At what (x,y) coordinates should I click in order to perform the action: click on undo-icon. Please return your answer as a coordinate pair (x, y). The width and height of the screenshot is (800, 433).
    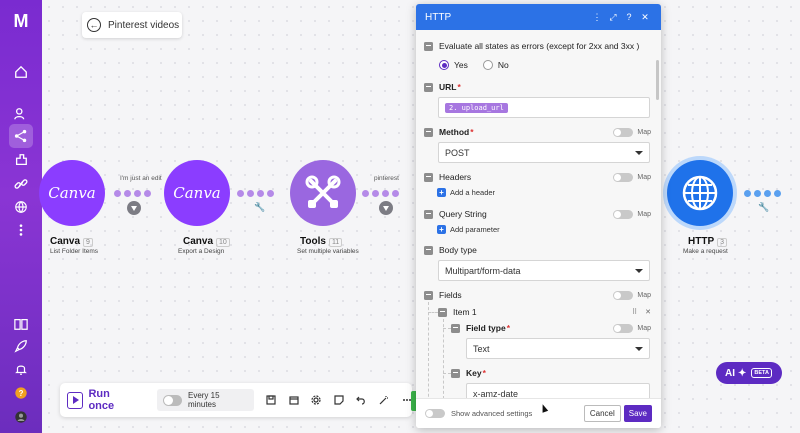
    Looking at the image, I should click on (361, 400).